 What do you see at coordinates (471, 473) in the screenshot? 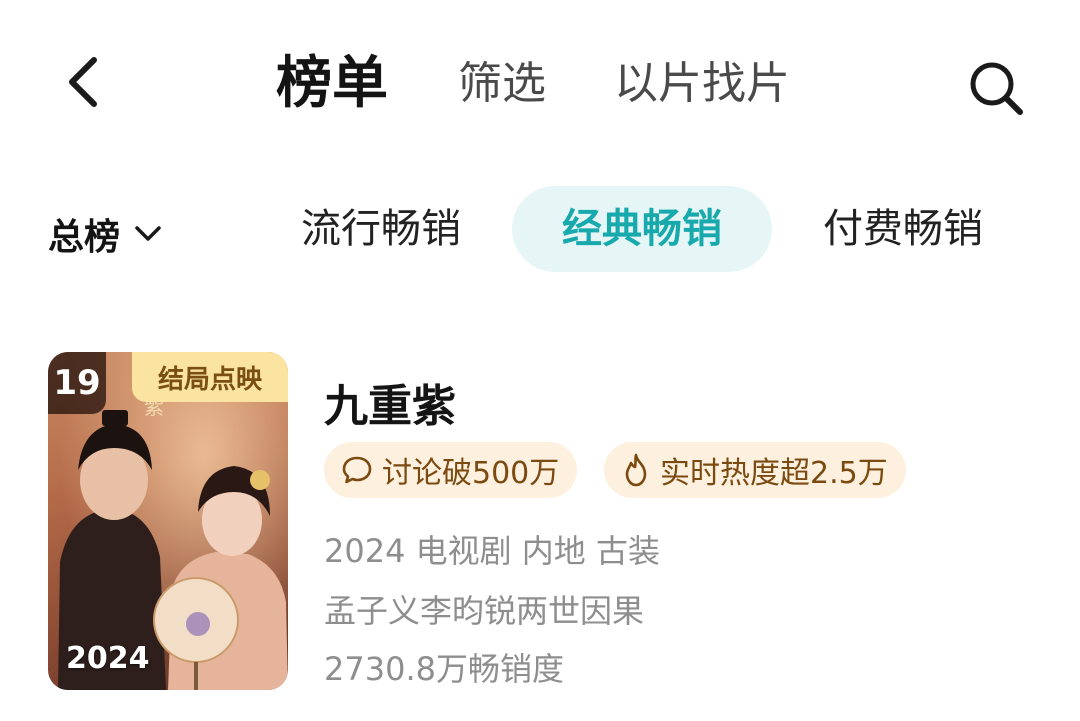
I see `discussion-text: 讨论破500万` at bounding box center [471, 473].